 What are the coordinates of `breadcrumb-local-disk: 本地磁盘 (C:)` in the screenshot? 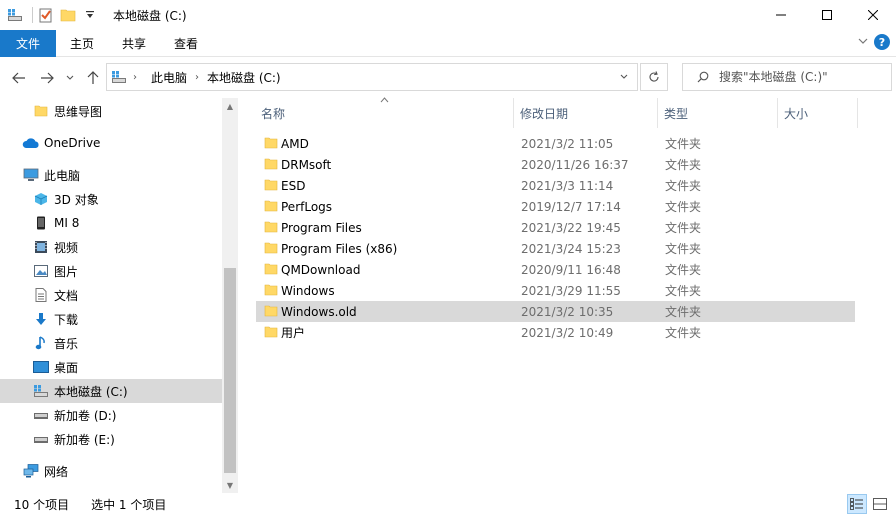 It's located at (244, 77).